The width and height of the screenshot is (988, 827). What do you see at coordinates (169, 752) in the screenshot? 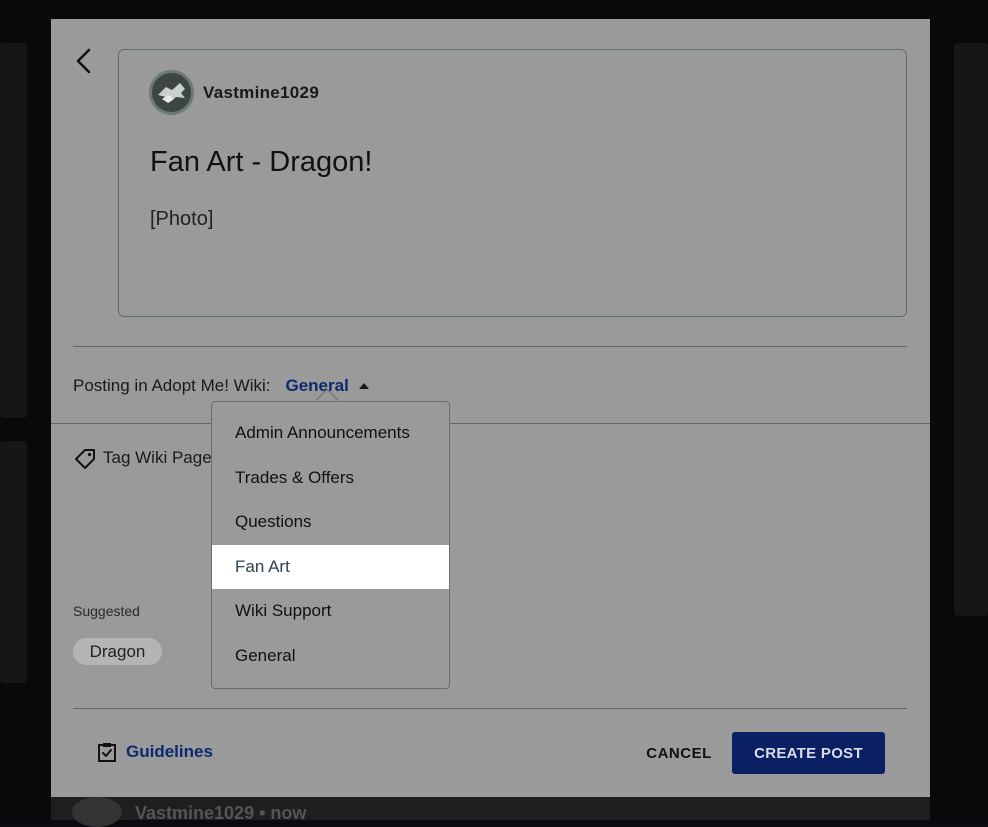
I see `guidelines-label: Guidelines` at bounding box center [169, 752].